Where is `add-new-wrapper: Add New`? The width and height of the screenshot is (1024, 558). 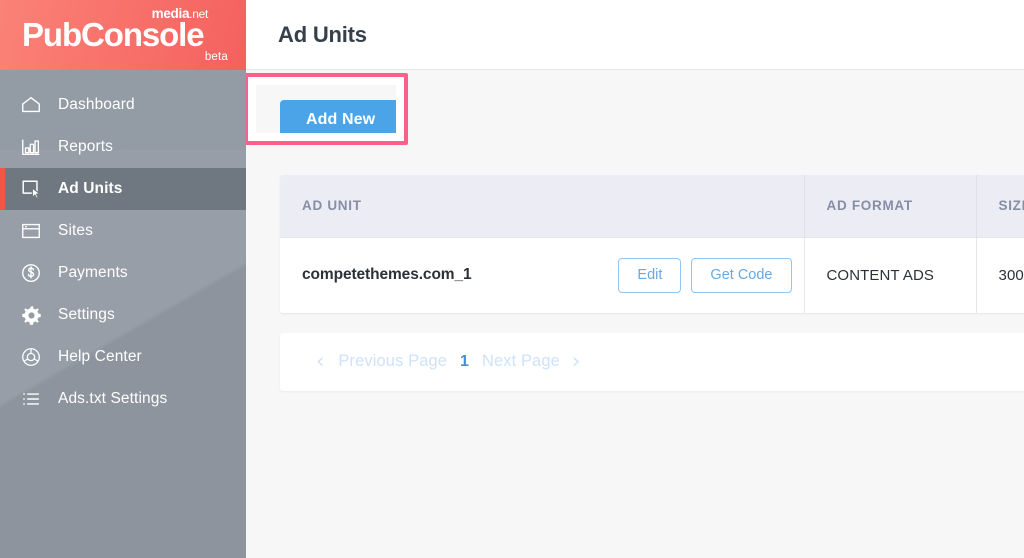
add-new-wrapper: Add New is located at coordinates (327, 109).